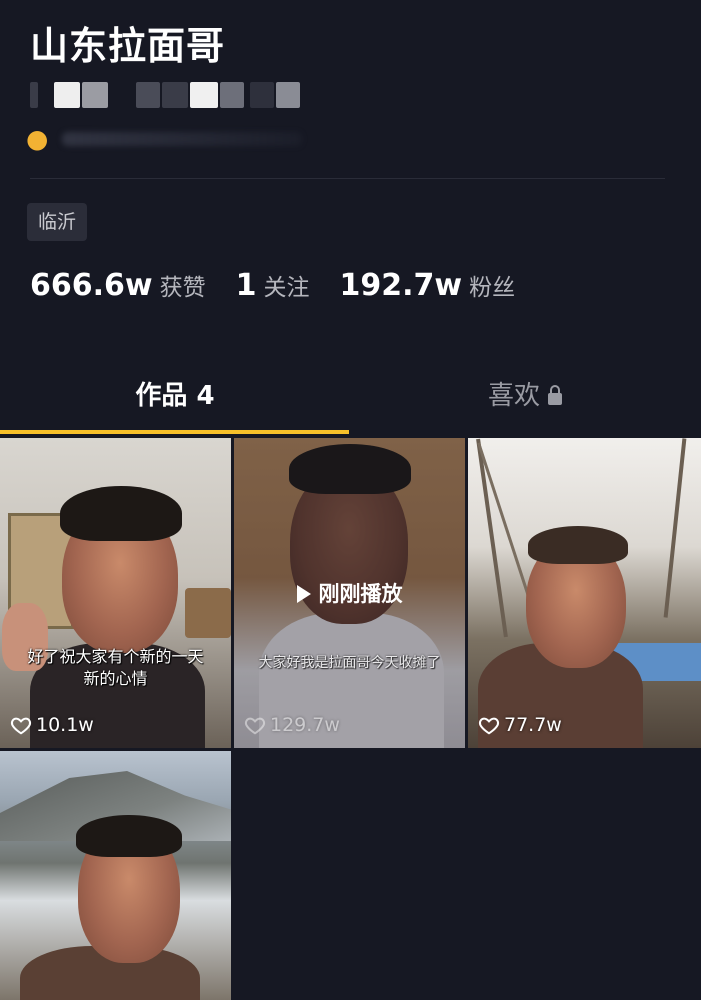 This screenshot has width=701, height=1000. What do you see at coordinates (115, 678) in the screenshot?
I see `caption-line: 新的心情` at bounding box center [115, 678].